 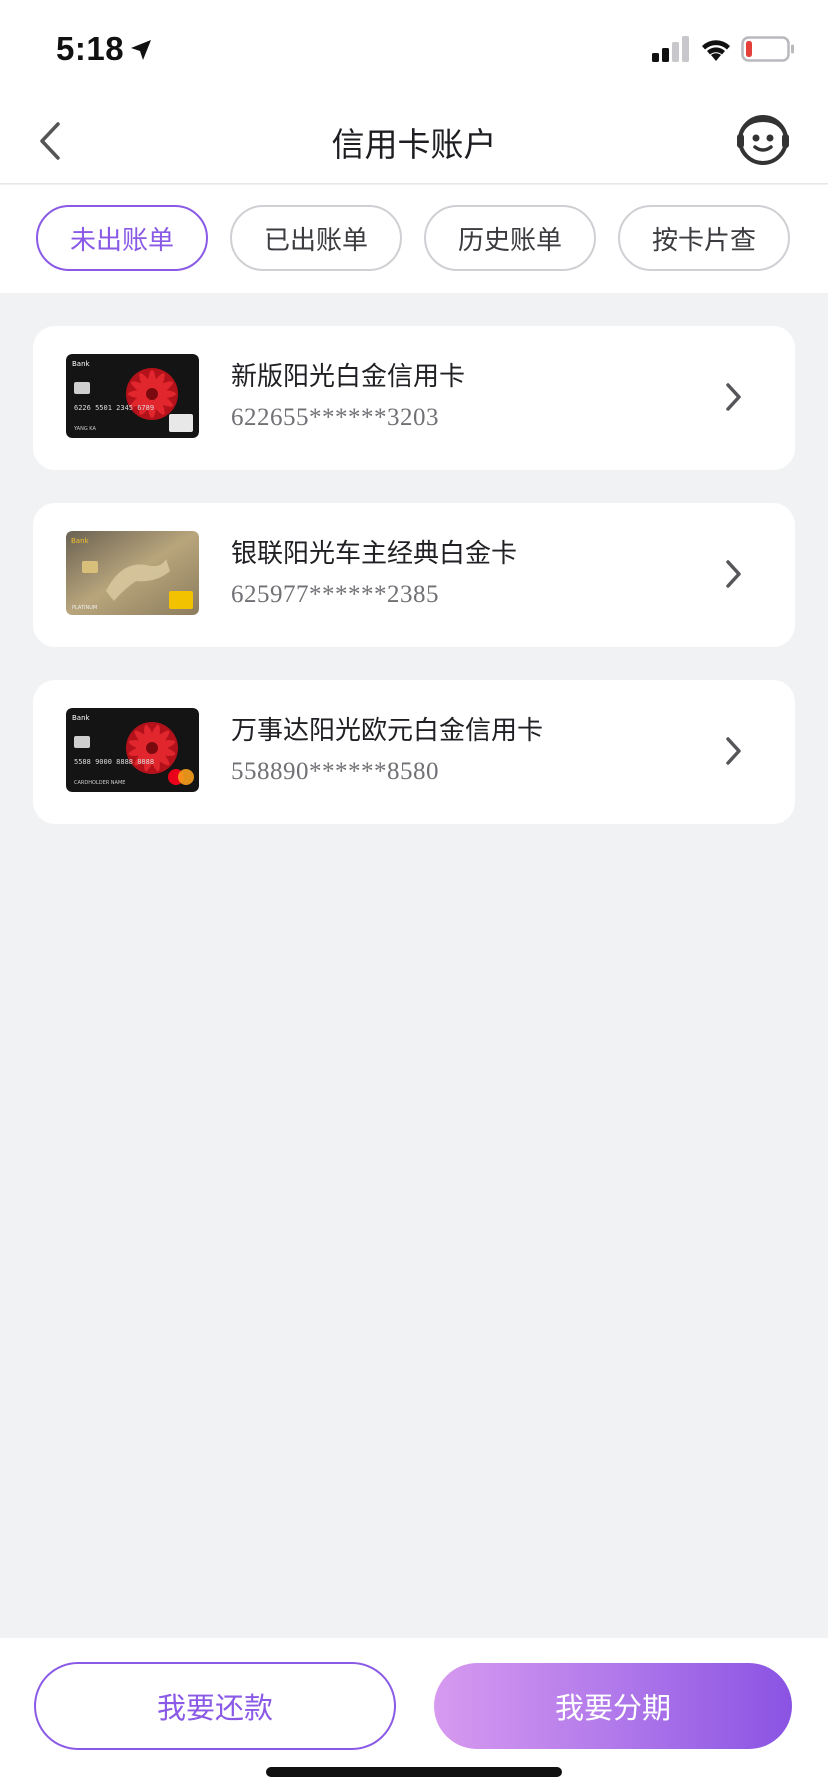 What do you see at coordinates (132, 573) in the screenshot?
I see `credit-card-image: Bank PLATINUM` at bounding box center [132, 573].